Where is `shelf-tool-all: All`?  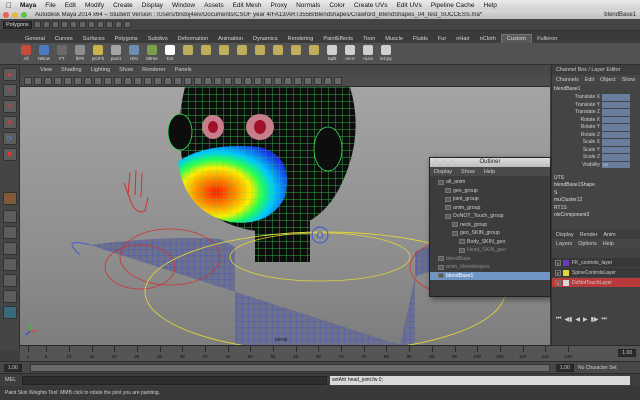
shelf-tool-all: All is located at coordinates (26, 52).